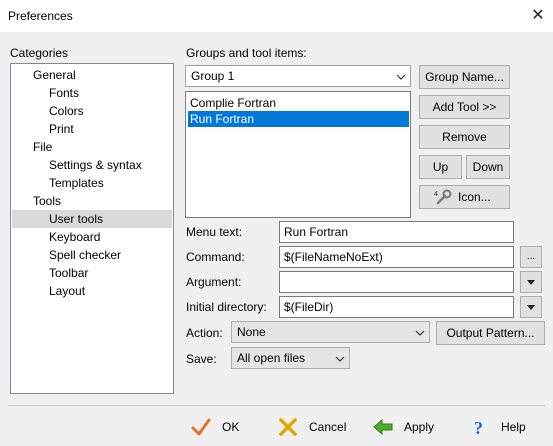 Image resolution: width=553 pixels, height=446 pixels. I want to click on window-title: Preferences, so click(40, 16).